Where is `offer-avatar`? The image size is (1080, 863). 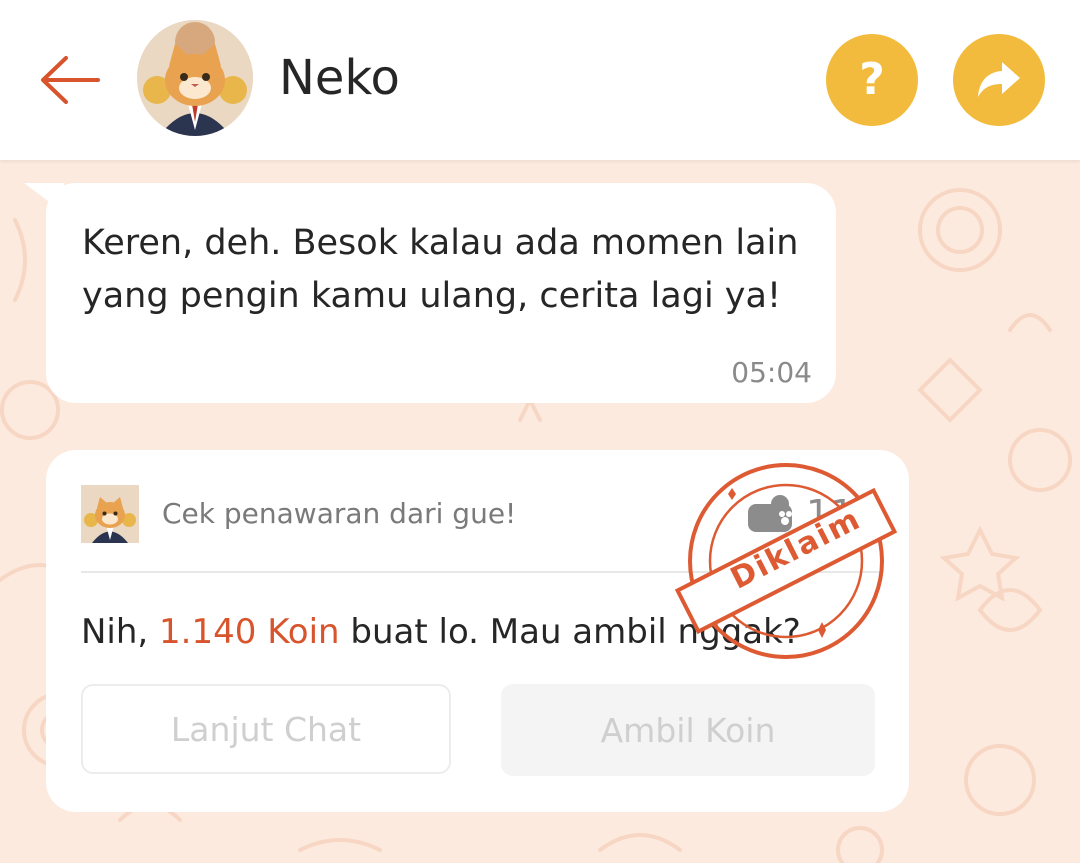
offer-avatar is located at coordinates (110, 514).